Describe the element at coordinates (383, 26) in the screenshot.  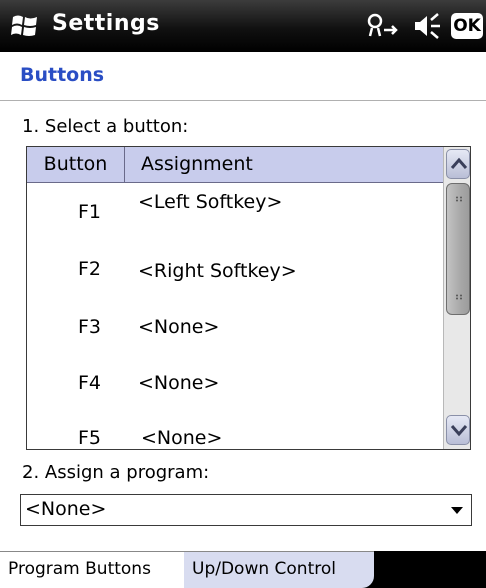
I see `connectivity-icon` at that location.